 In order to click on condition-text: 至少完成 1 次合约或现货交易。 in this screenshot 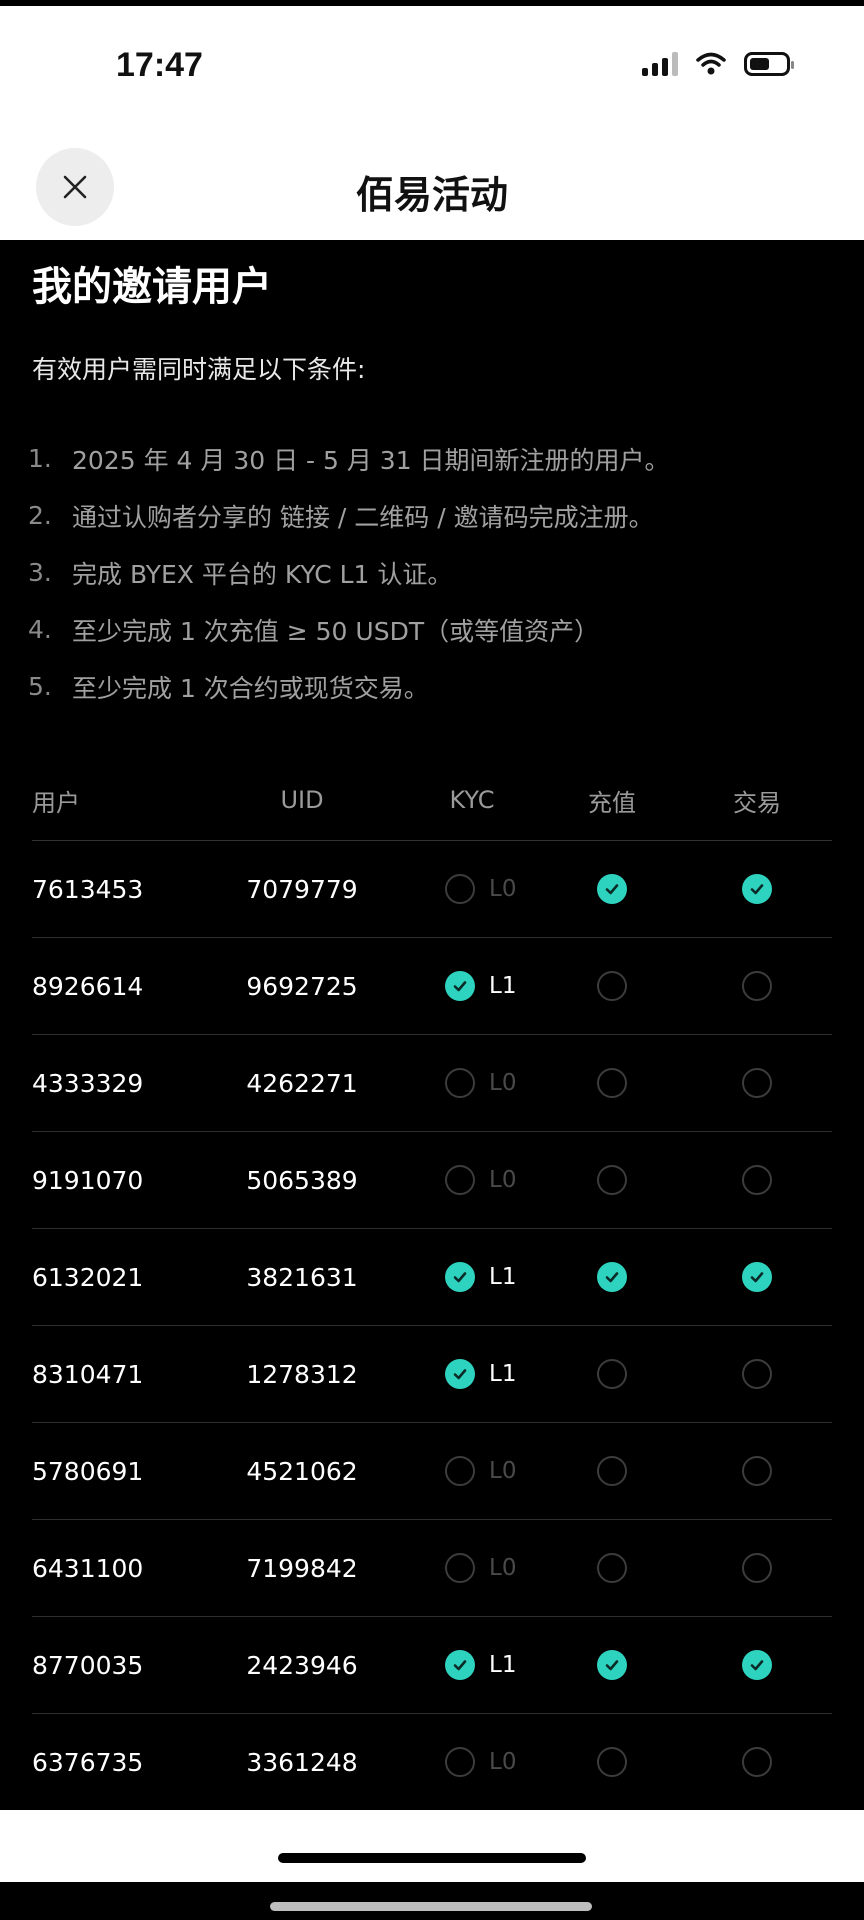, I will do `click(250, 688)`.